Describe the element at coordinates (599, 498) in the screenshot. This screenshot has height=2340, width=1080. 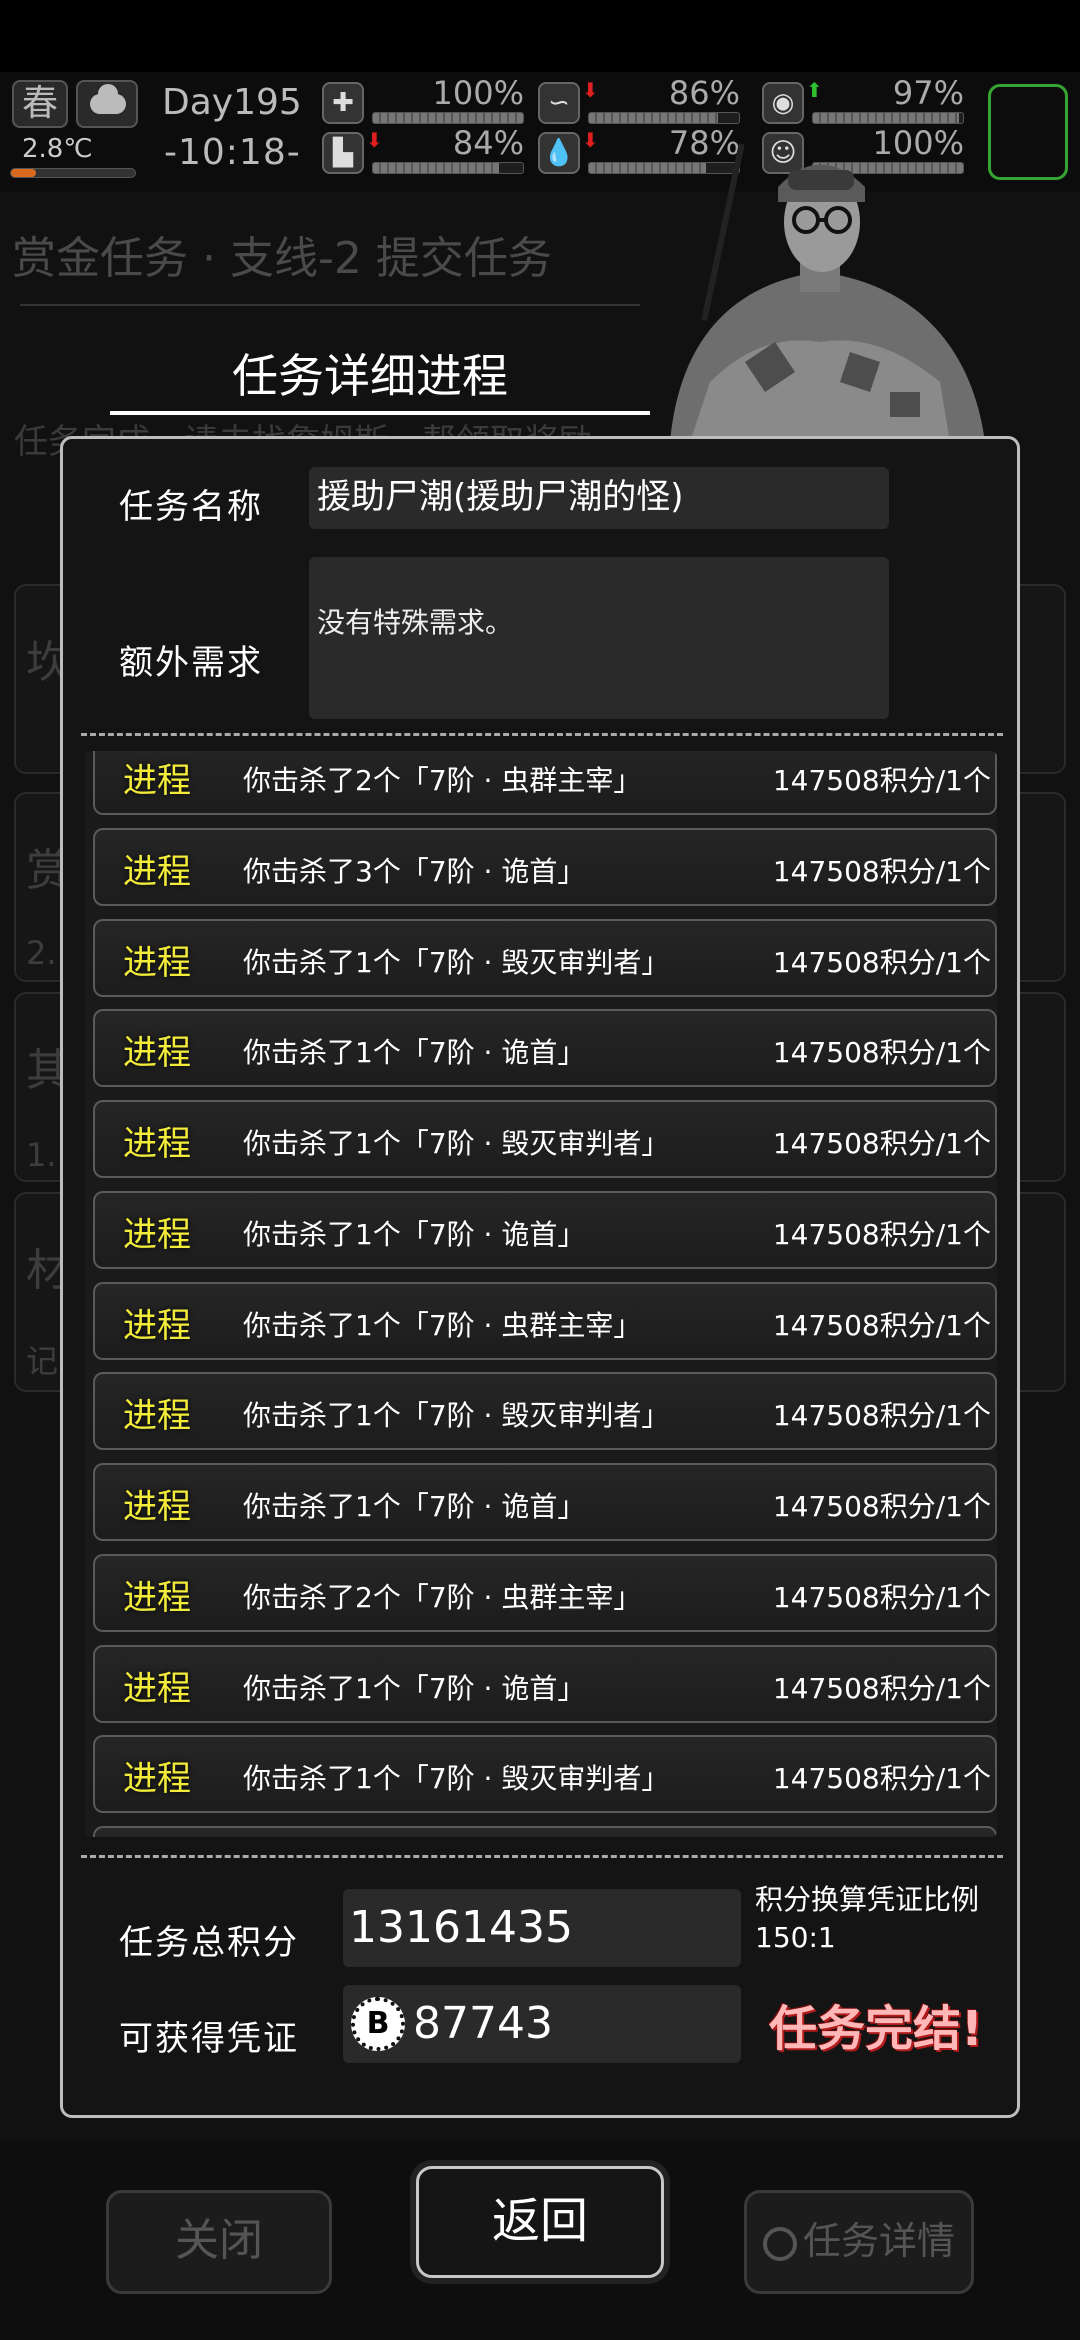
I see `task-name-value: 援助尸潮(援助尸潮的怪)` at that location.